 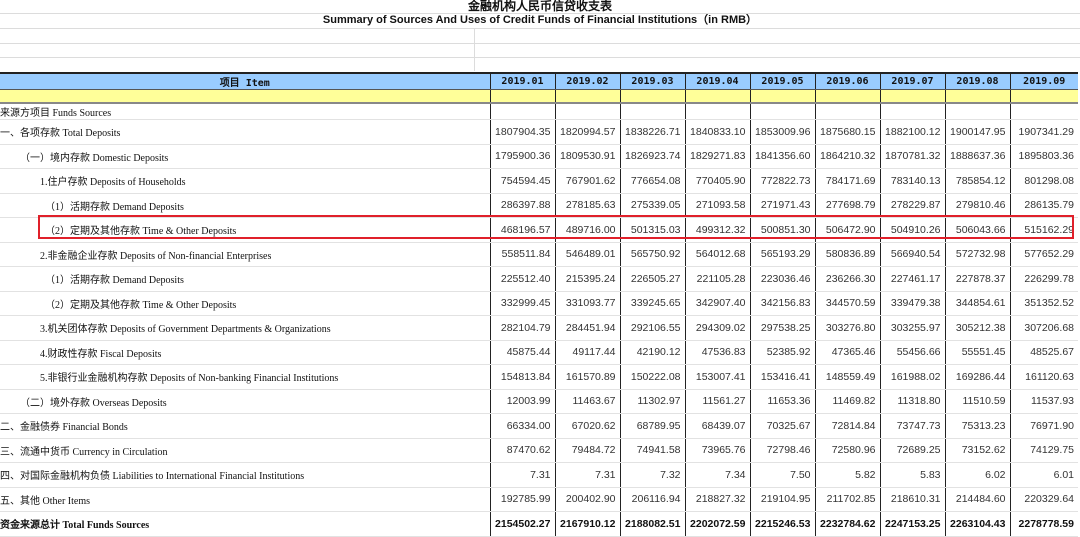 I want to click on value-cell: 226299.78, so click(x=1043, y=279).